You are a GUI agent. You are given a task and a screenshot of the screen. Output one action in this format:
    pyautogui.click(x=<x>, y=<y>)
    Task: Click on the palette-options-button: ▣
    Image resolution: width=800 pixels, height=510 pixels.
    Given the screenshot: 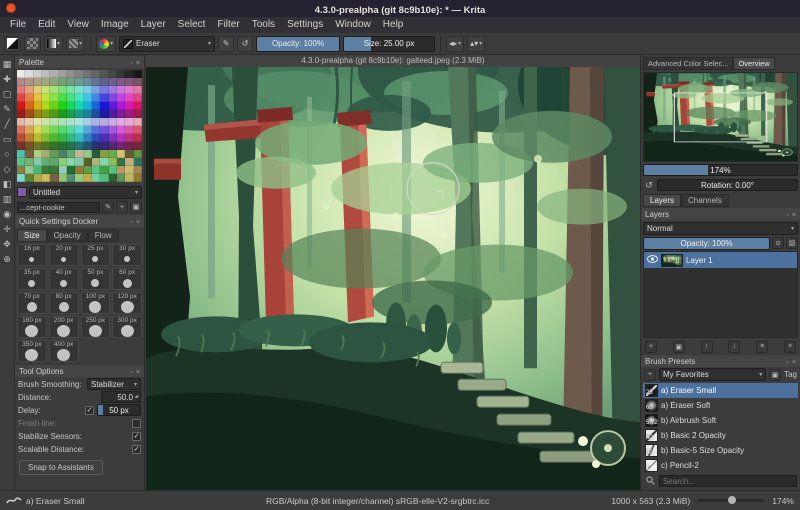 What is the action you would take?
    pyautogui.click(x=136, y=207)
    